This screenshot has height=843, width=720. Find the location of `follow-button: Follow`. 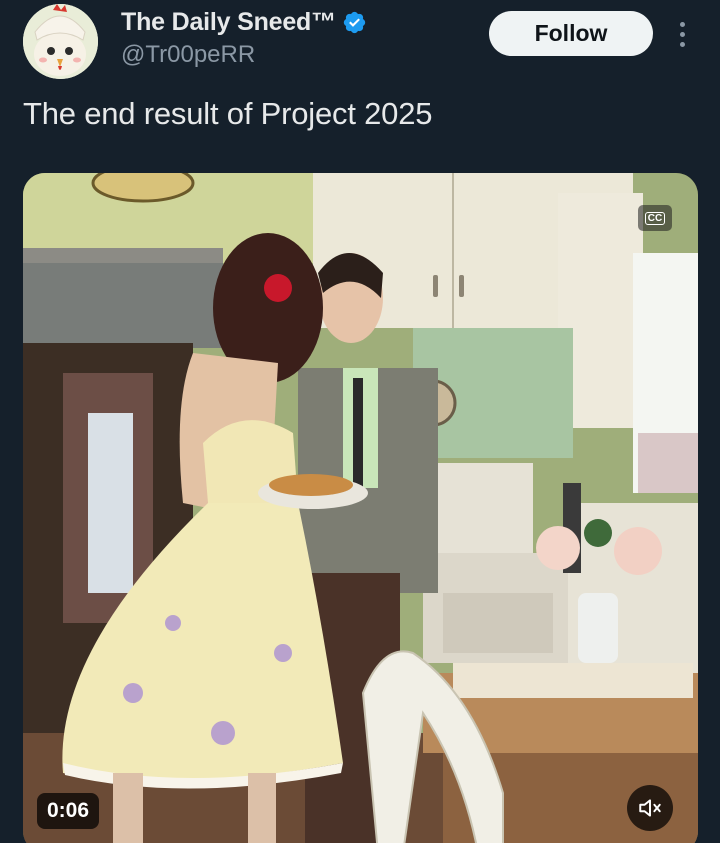

follow-button: Follow is located at coordinates (571, 33).